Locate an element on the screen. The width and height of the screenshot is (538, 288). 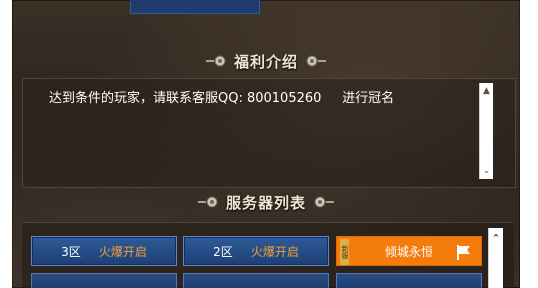
server-list-title: 服务器列表 is located at coordinates (266, 202).